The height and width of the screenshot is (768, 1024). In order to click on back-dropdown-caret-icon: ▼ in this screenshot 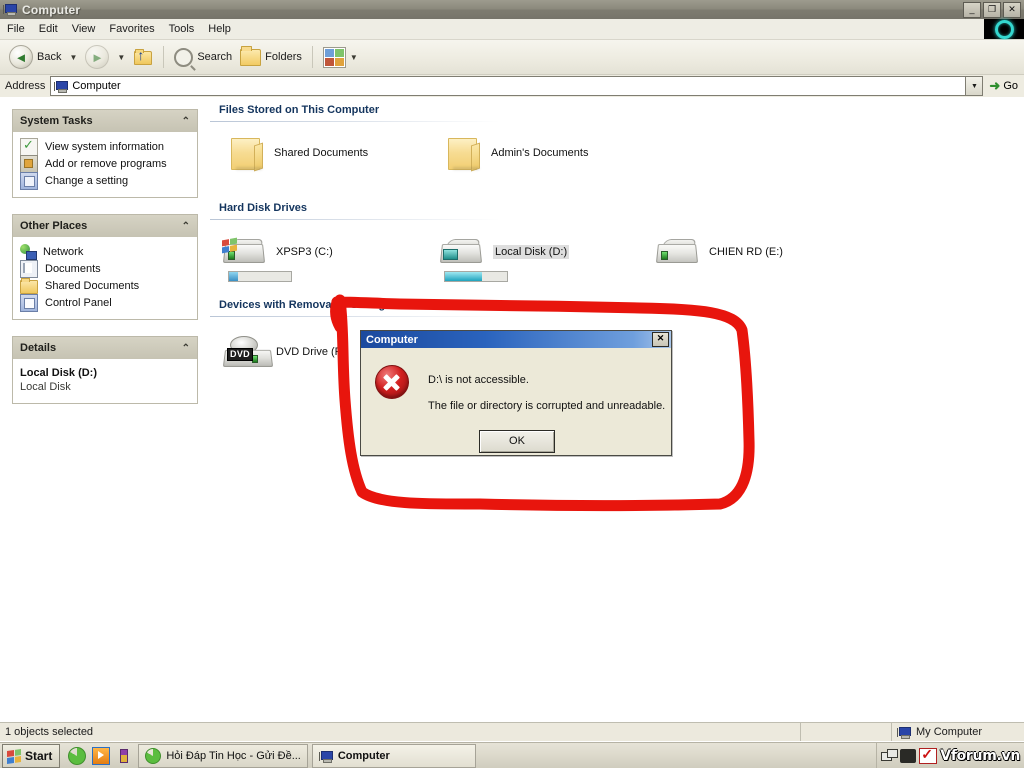, I will do `click(73, 57)`.